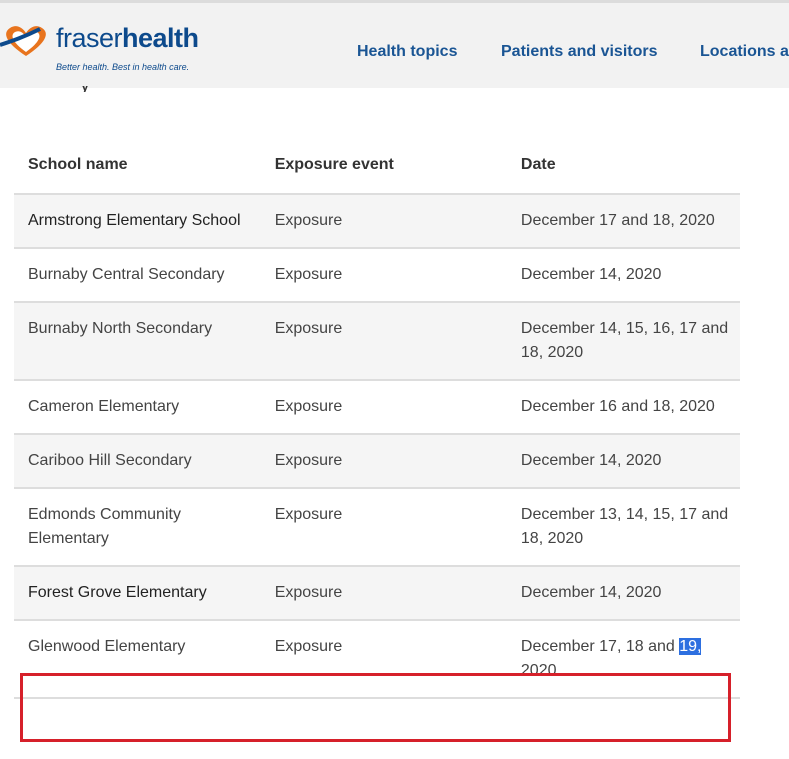 This screenshot has width=789, height=759. I want to click on school-name-cell: Cariboo Hill Secondary, so click(137, 461).